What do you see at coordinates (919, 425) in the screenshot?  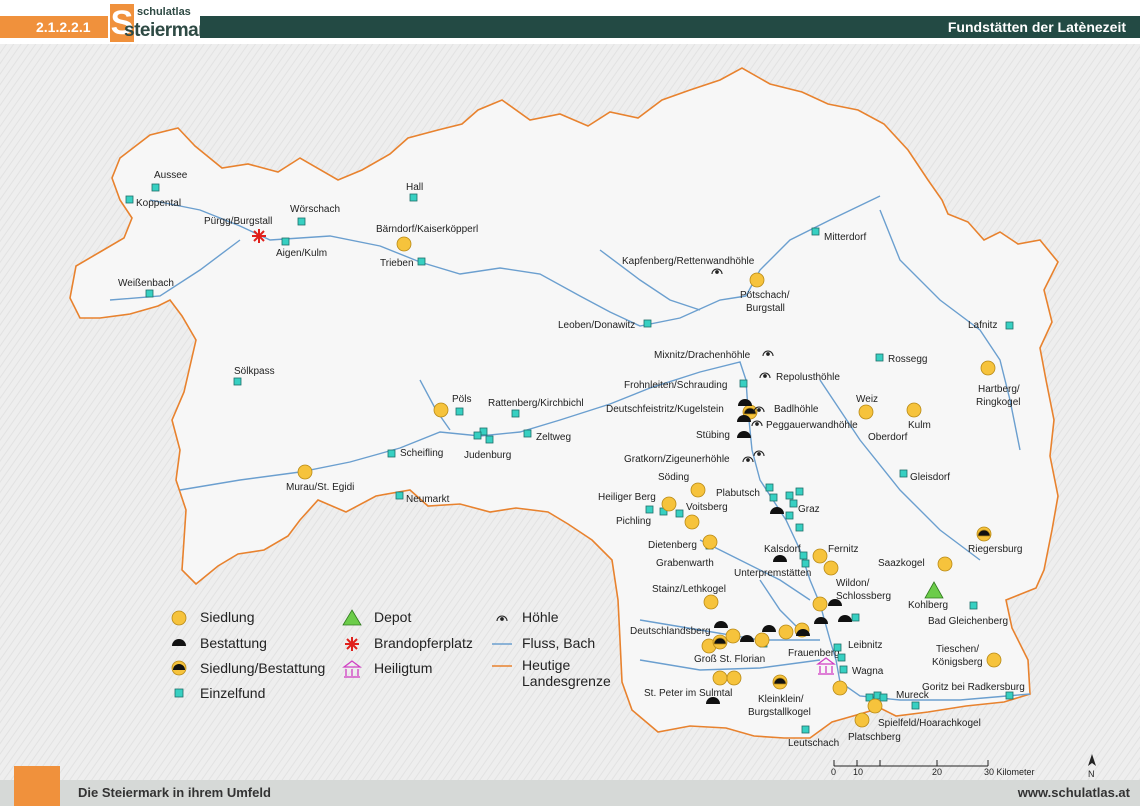 I see `place-label: Kulm` at bounding box center [919, 425].